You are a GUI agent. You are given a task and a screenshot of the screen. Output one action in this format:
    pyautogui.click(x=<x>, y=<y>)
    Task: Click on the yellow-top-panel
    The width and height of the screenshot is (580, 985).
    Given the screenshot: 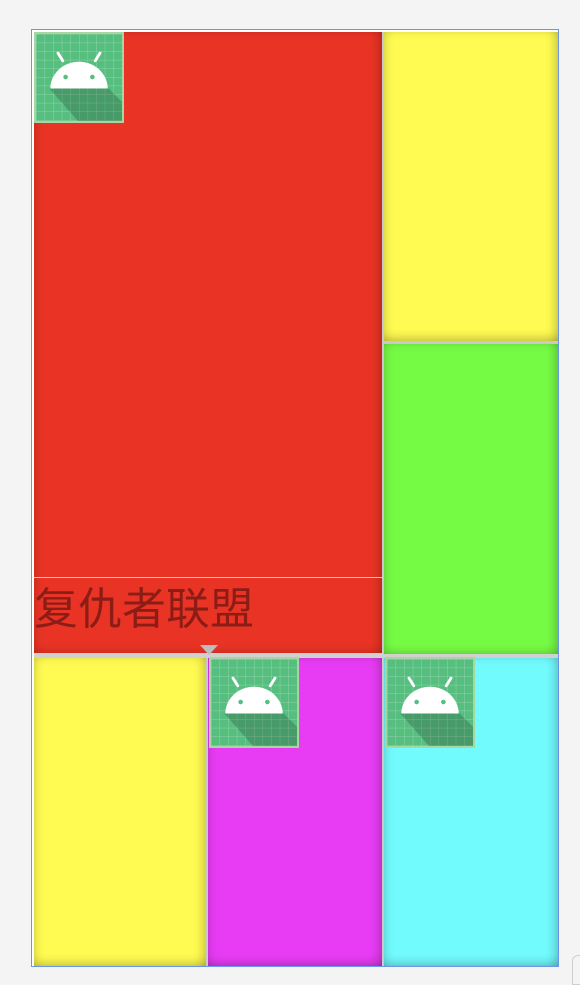 What is the action you would take?
    pyautogui.click(x=471, y=187)
    